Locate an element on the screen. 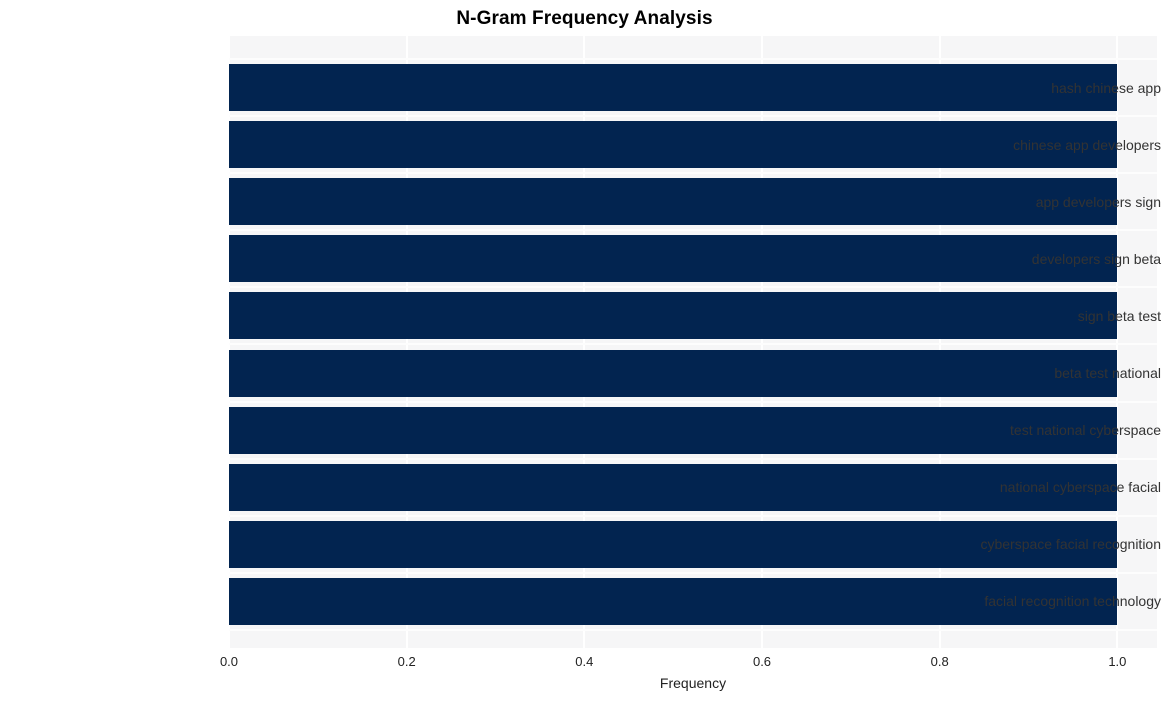 The height and width of the screenshot is (701, 1169). y-axis-tick-label: test national cyberspace is located at coordinates (1085, 430).